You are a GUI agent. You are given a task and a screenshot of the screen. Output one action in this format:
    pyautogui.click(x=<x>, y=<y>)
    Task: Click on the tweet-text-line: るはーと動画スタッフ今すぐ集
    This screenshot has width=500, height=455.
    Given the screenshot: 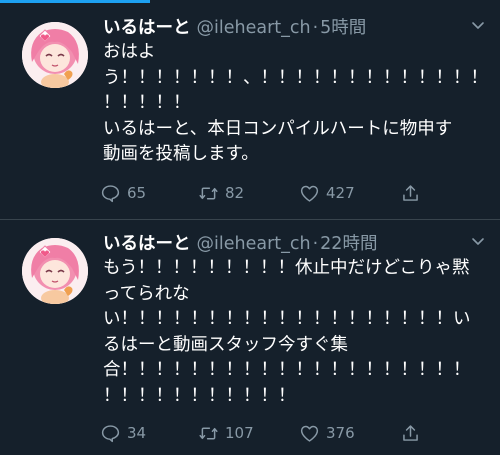 What is the action you would take?
    pyautogui.click(x=225, y=344)
    